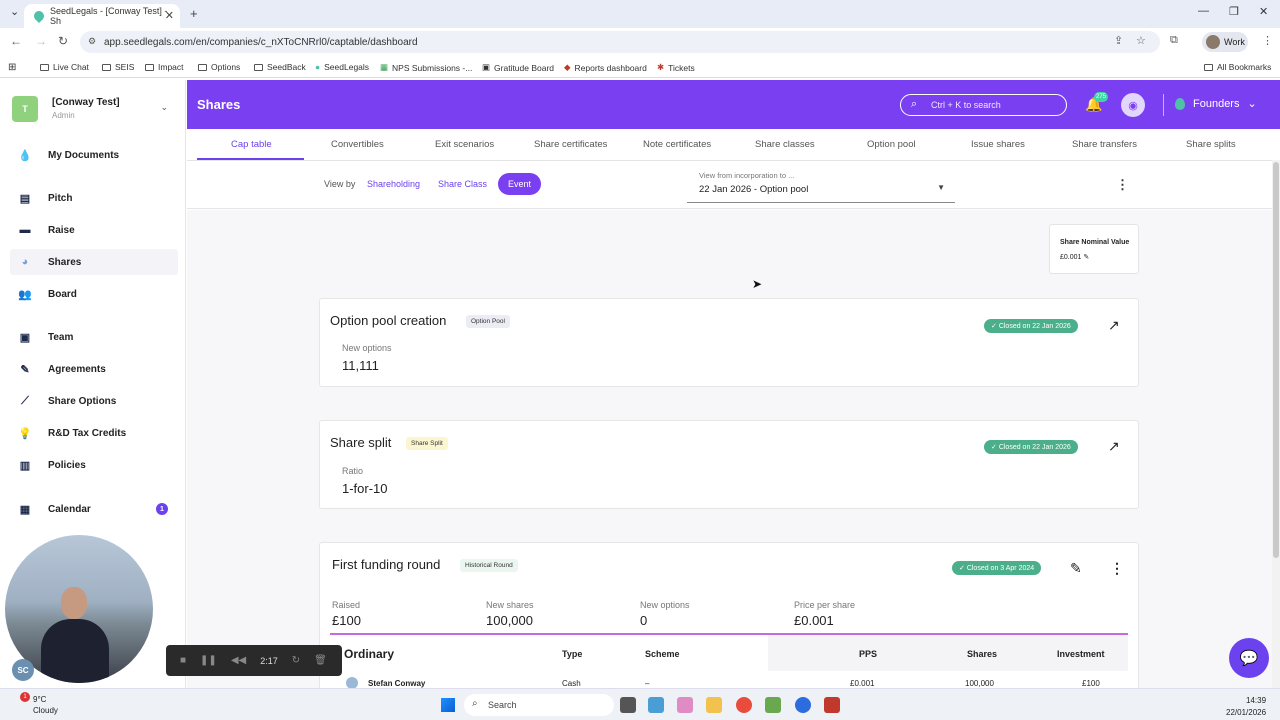  I want to click on trash-icon: 🗑, so click(320, 660).